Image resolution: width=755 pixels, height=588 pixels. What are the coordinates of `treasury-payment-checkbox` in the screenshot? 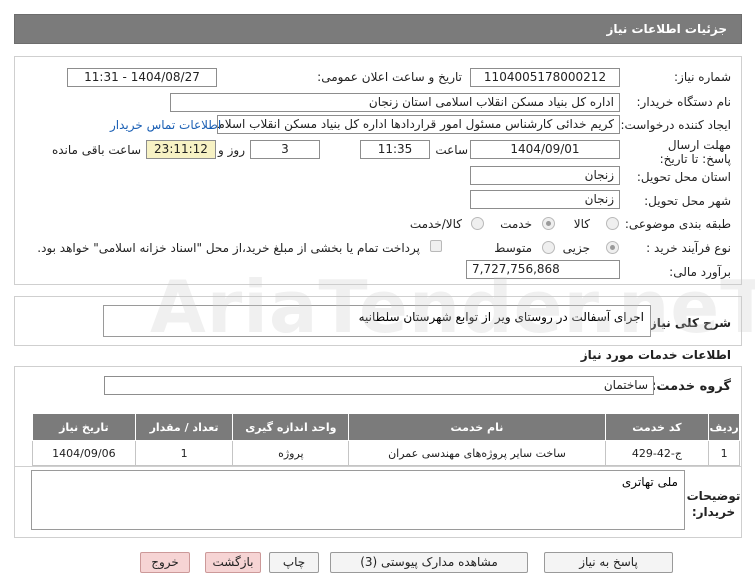 It's located at (436, 246).